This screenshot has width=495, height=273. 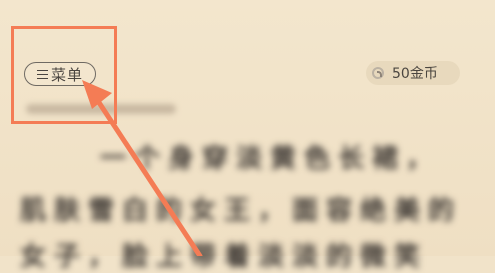 What do you see at coordinates (241, 211) in the screenshot?
I see `text-line-2: 肌肤雪白的女王，面容绝美的` at bounding box center [241, 211].